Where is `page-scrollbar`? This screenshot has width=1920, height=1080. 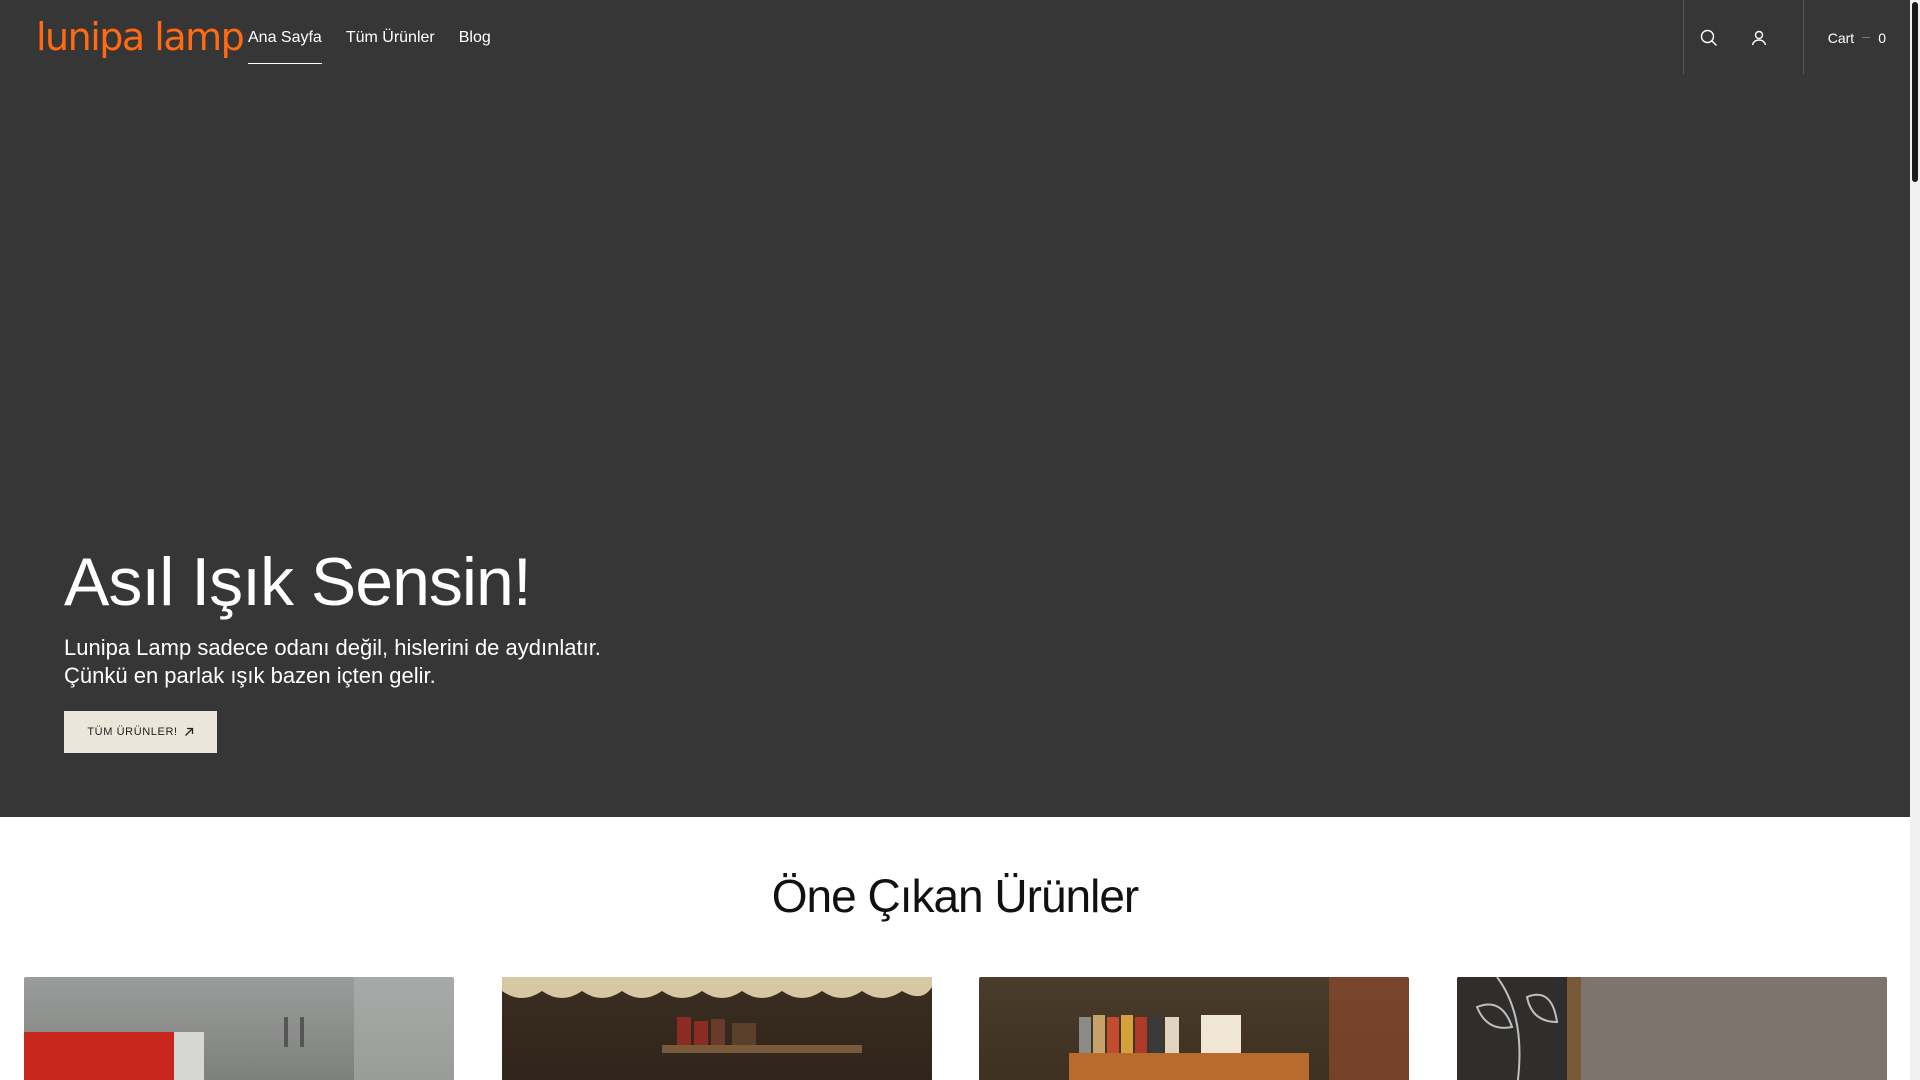 page-scrollbar is located at coordinates (1915, 540).